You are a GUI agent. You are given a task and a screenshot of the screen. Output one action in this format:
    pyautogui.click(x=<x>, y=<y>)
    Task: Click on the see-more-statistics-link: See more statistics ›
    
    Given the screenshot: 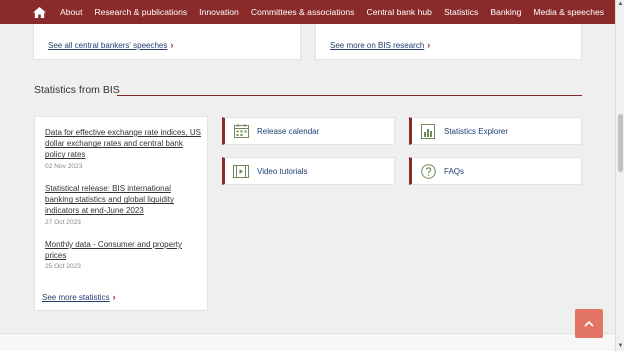 What is the action you would take?
    pyautogui.click(x=79, y=297)
    